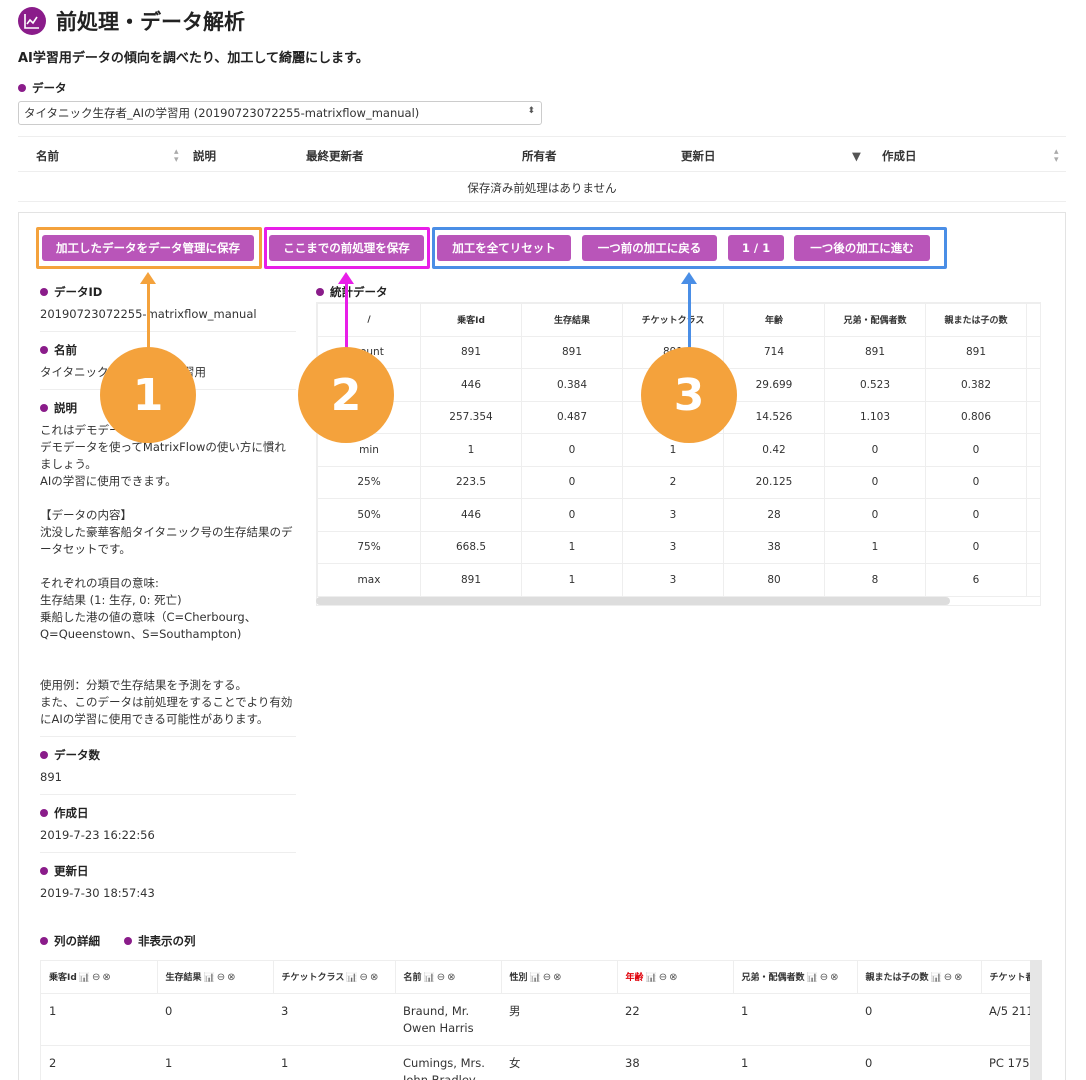  Describe the element at coordinates (897, 978) in the screenshot. I see `detail-col-label: 親または子の数` at that location.